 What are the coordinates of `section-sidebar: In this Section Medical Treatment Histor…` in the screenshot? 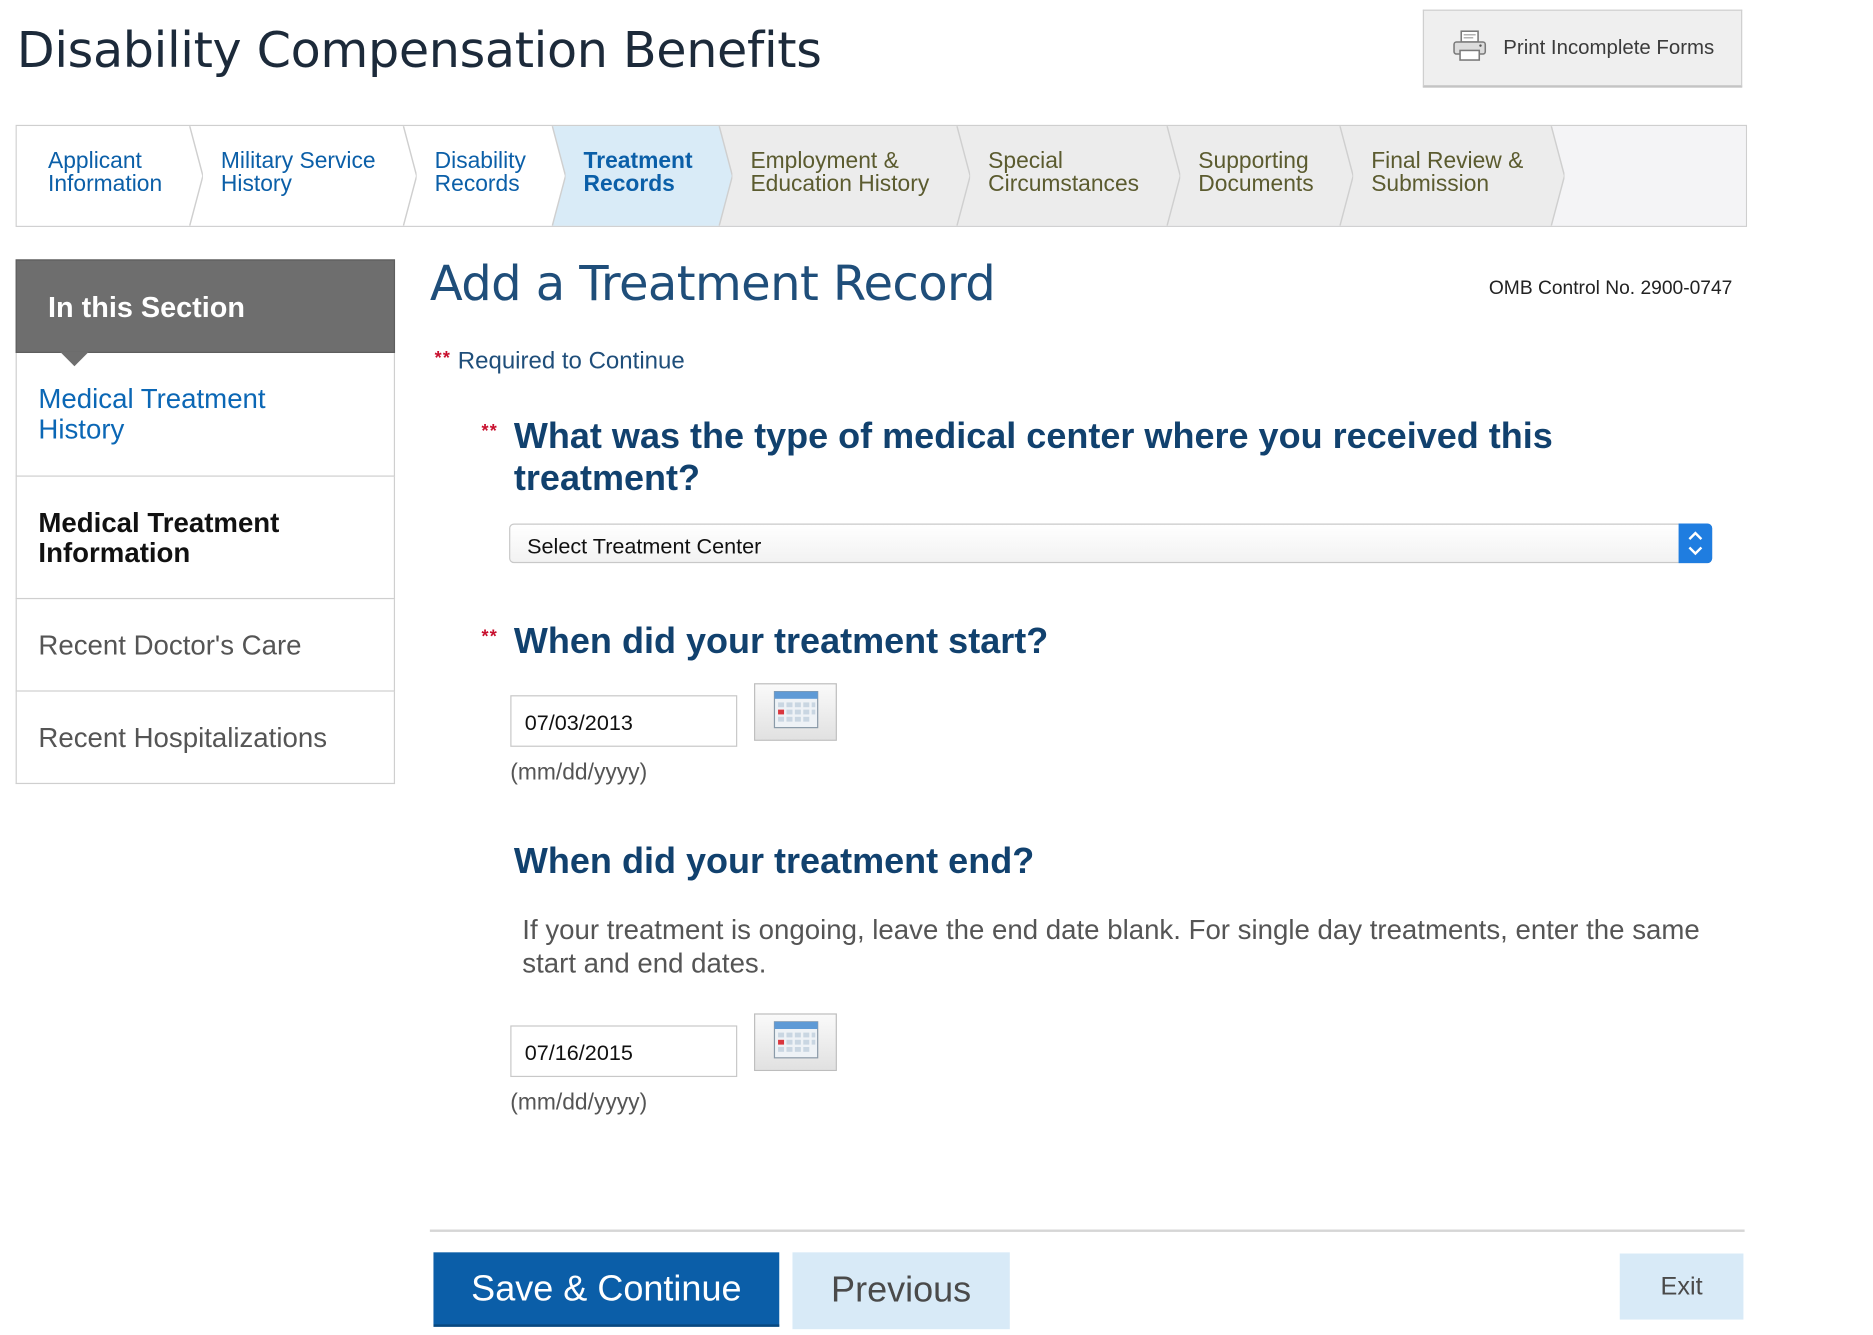 It's located at (205, 522).